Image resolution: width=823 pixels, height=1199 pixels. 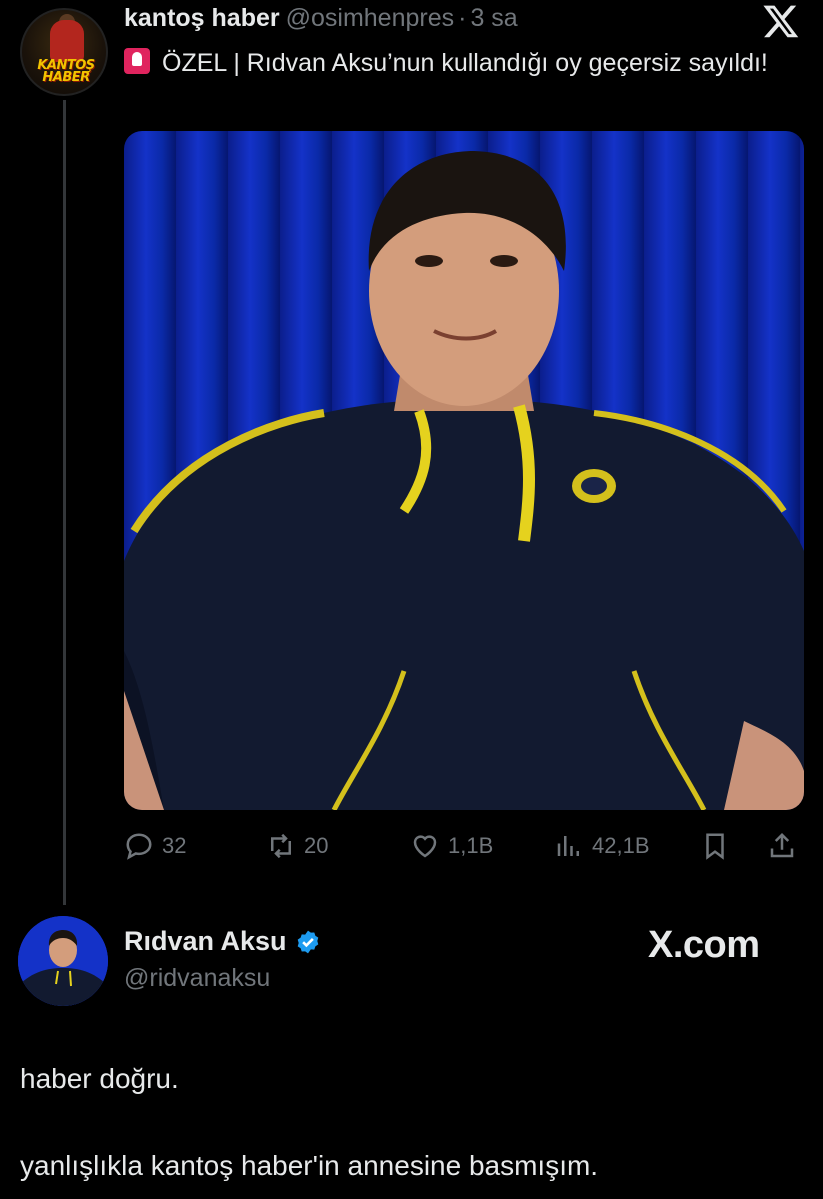 I want to click on heart-icon, so click(x=425, y=846).